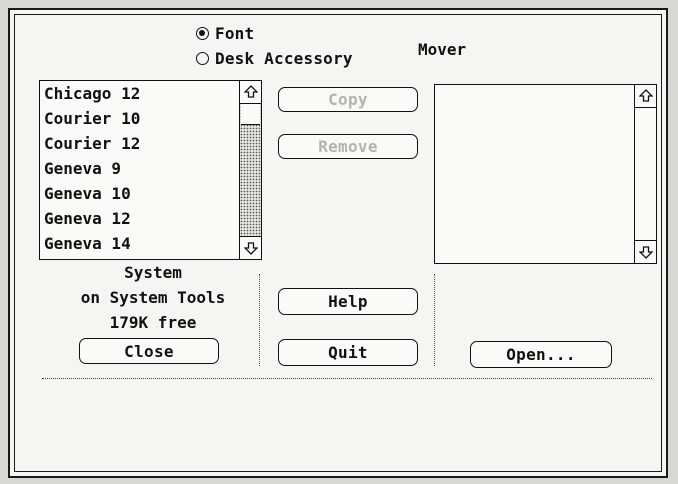 The width and height of the screenshot is (678, 484). What do you see at coordinates (284, 58) in the screenshot?
I see `desk-accessory-radio-label: Desk Accessory` at bounding box center [284, 58].